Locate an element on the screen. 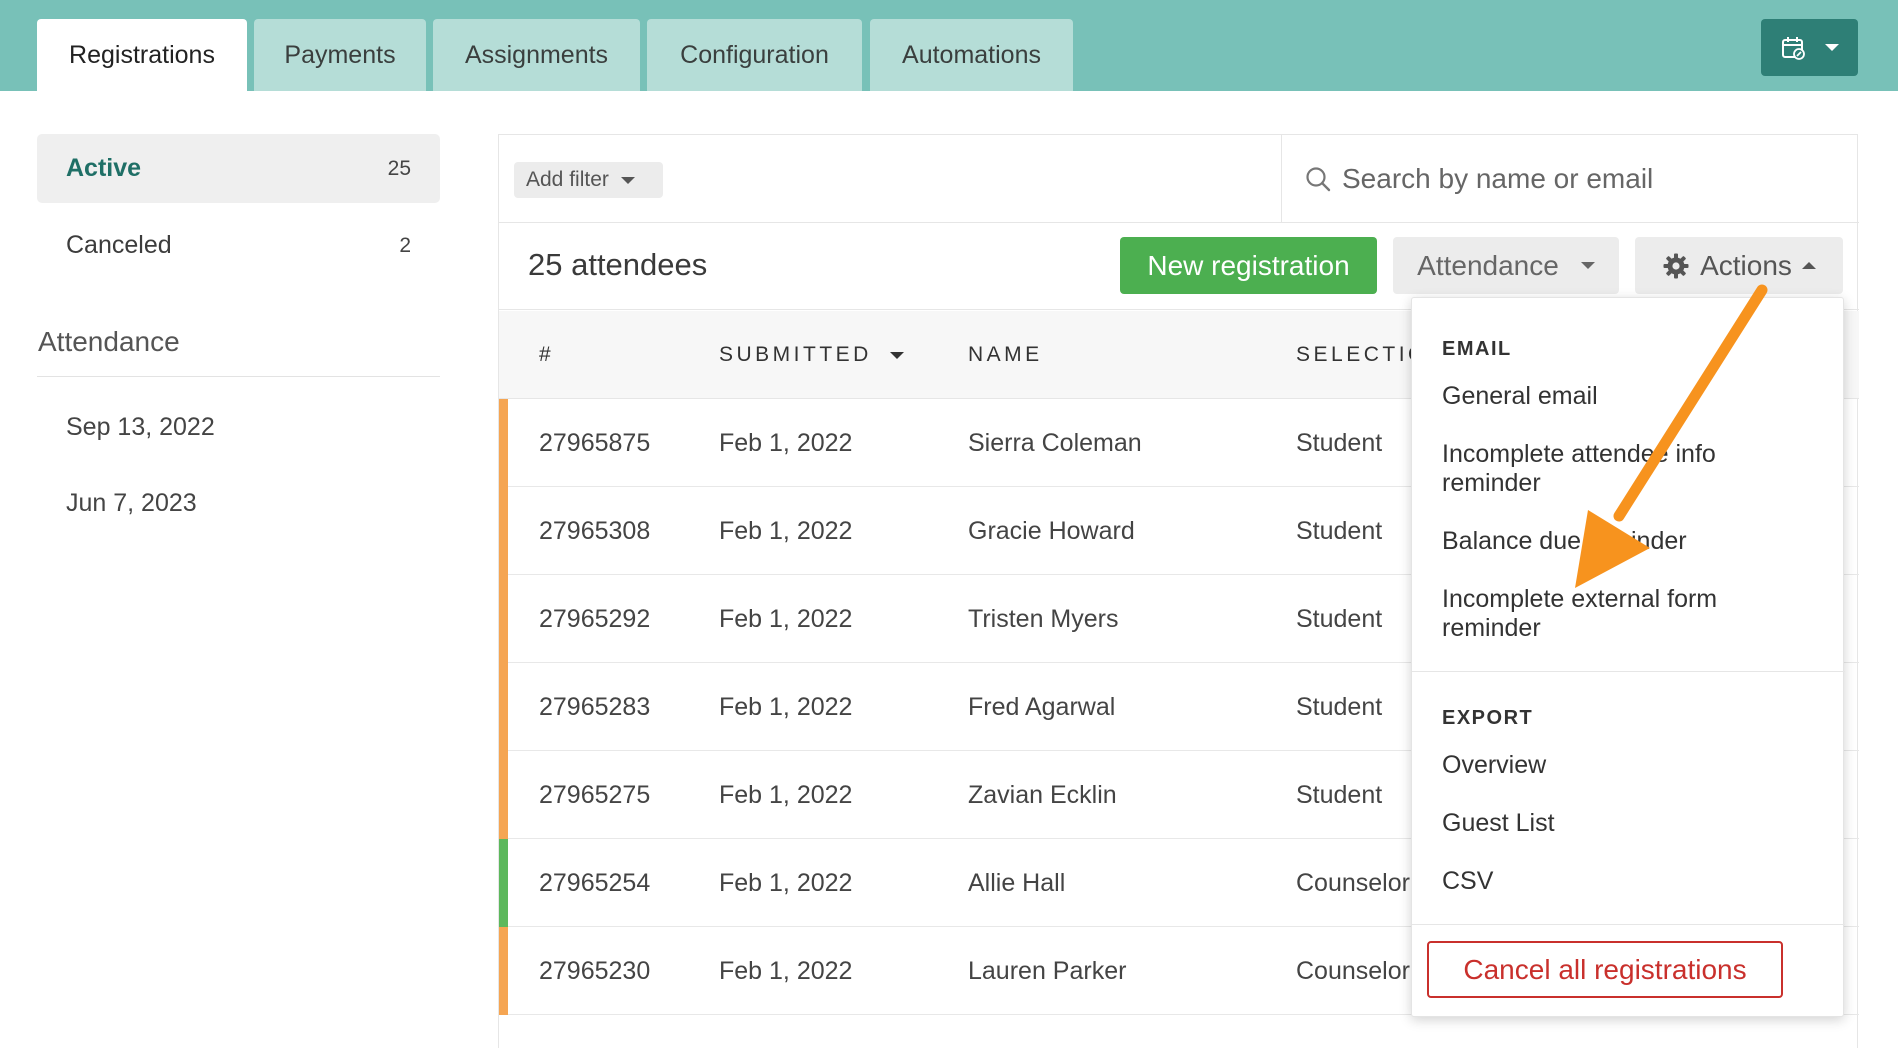 The width and height of the screenshot is (1898, 1048). cell-name: Allie Hall is located at coordinates (1017, 883).